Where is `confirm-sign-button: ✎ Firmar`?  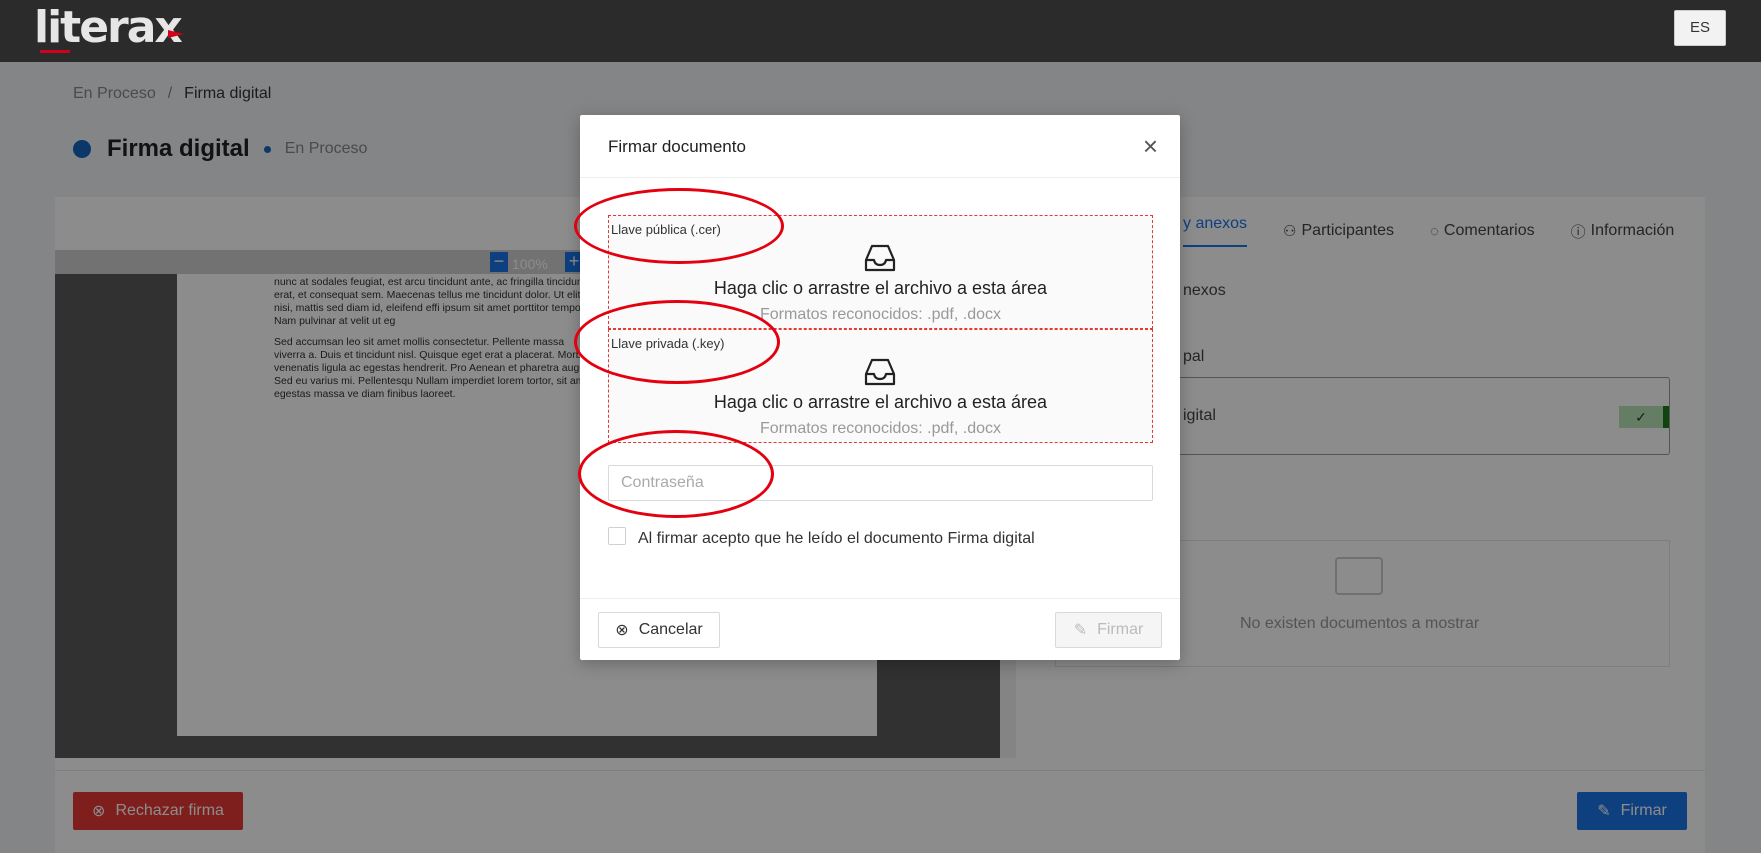 confirm-sign-button: ✎ Firmar is located at coordinates (1108, 630).